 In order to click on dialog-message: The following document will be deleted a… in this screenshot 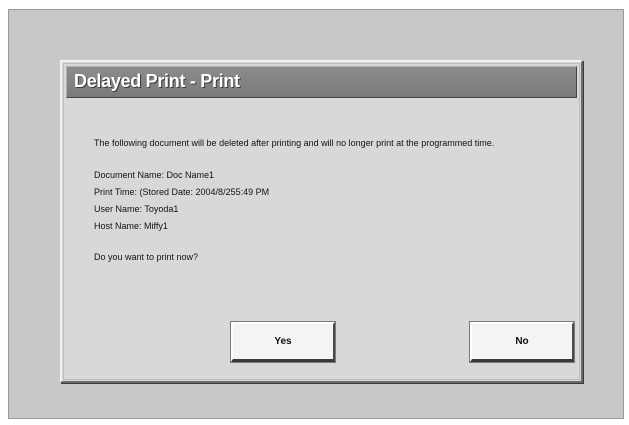, I will do `click(294, 143)`.